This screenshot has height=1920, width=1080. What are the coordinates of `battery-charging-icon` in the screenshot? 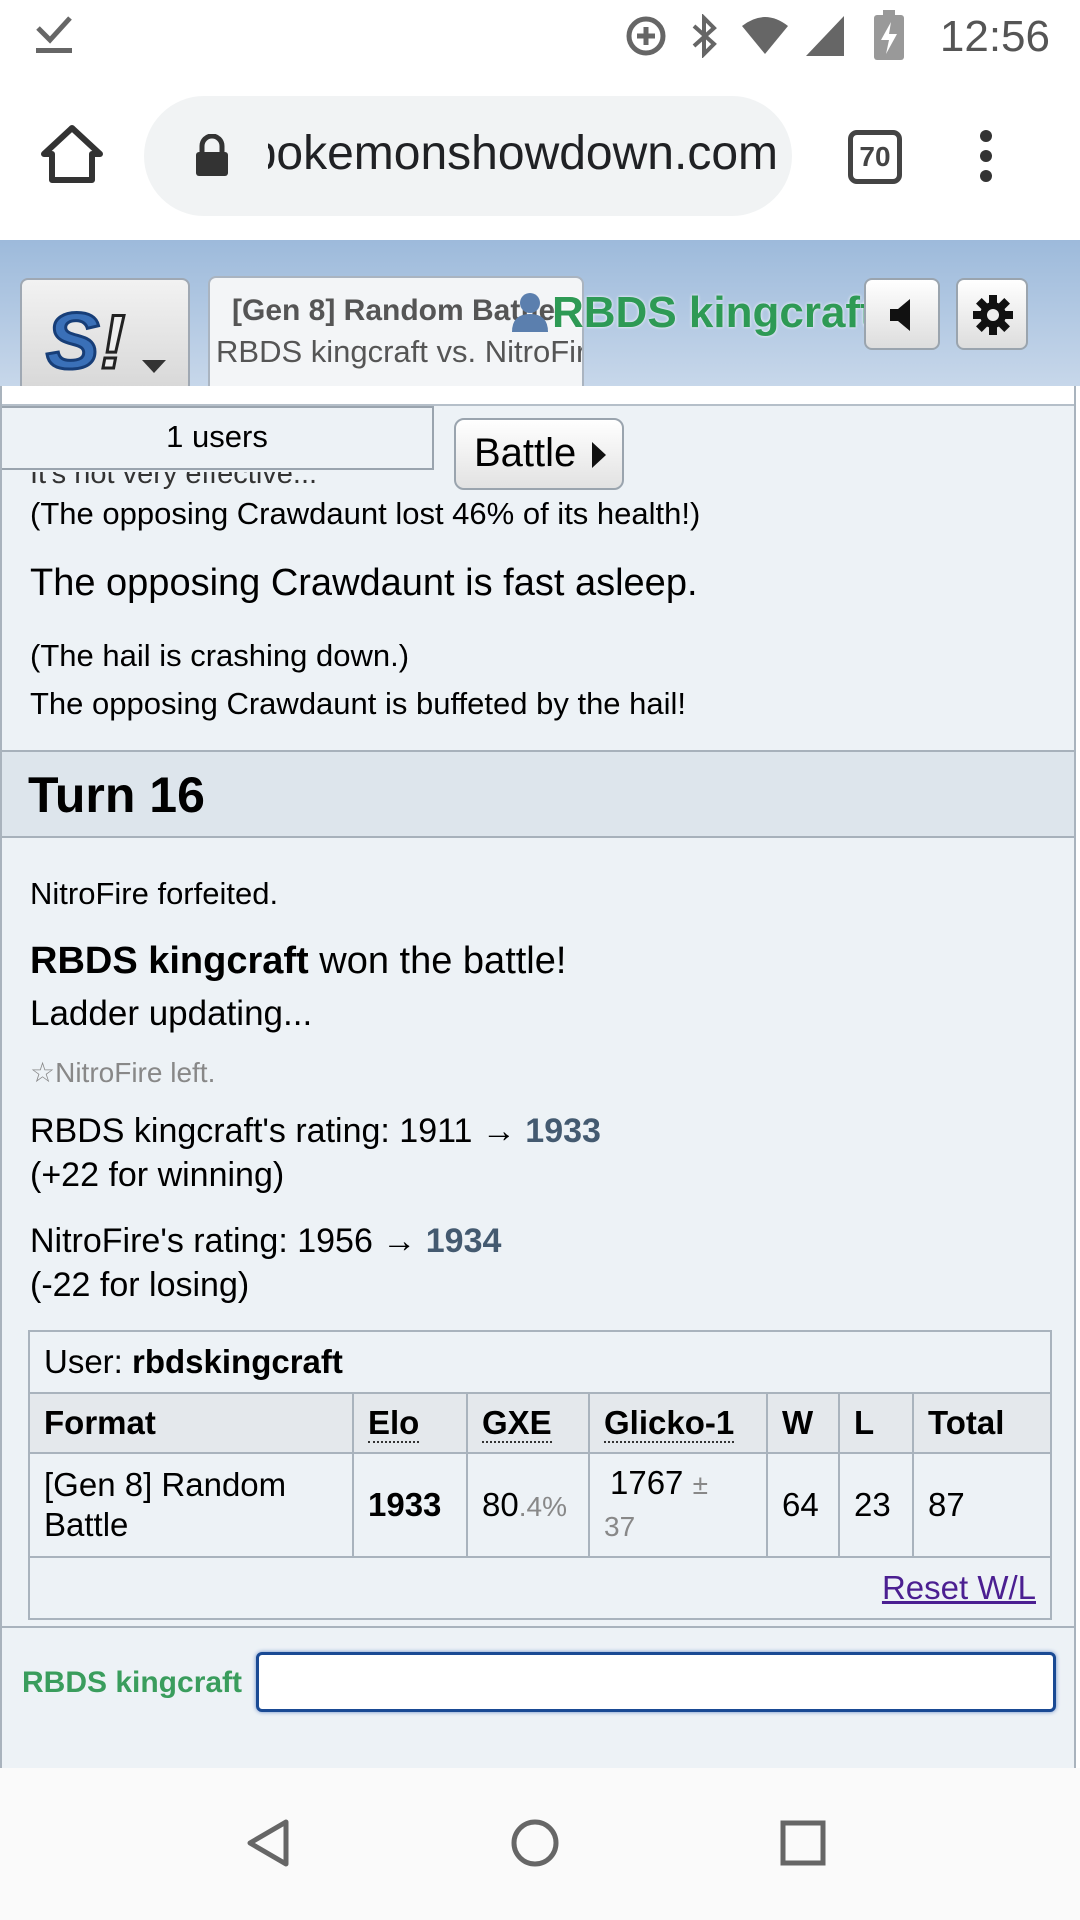 It's located at (889, 35).